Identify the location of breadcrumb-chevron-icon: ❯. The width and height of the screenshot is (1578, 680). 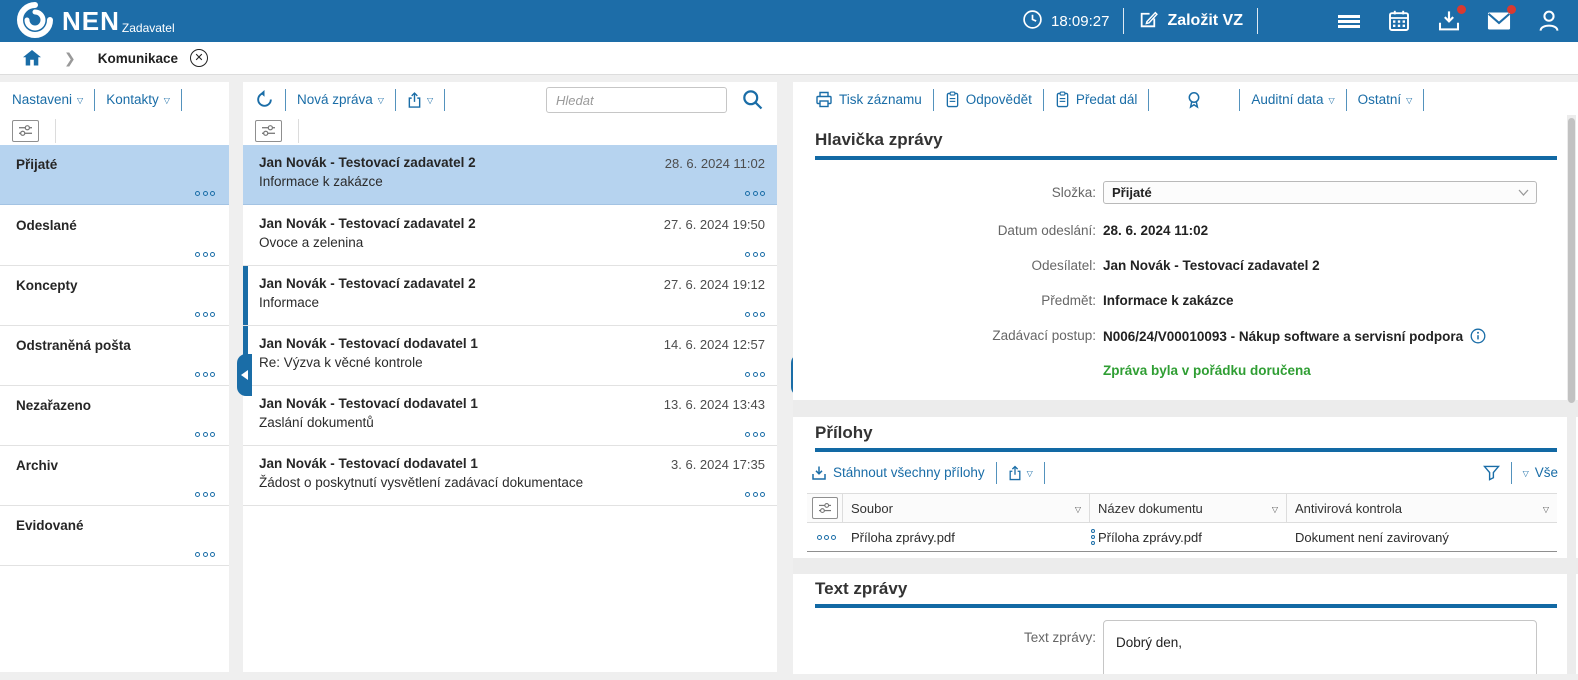
(70, 57).